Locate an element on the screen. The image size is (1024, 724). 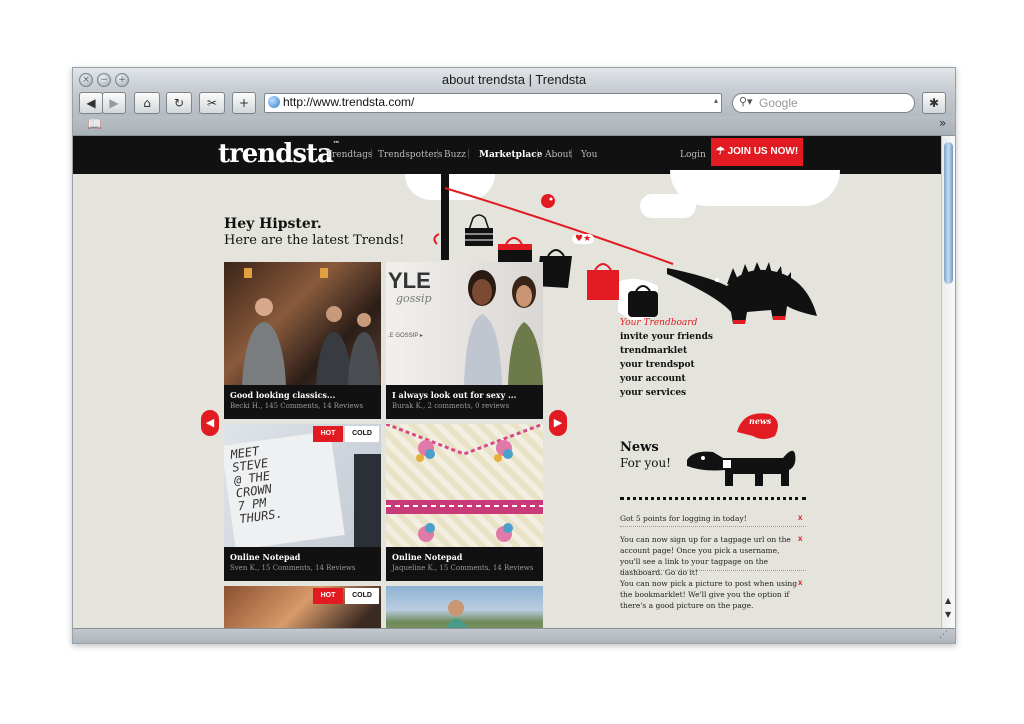
bookmarks-bar: 📖 » is located at coordinates (514, 126).